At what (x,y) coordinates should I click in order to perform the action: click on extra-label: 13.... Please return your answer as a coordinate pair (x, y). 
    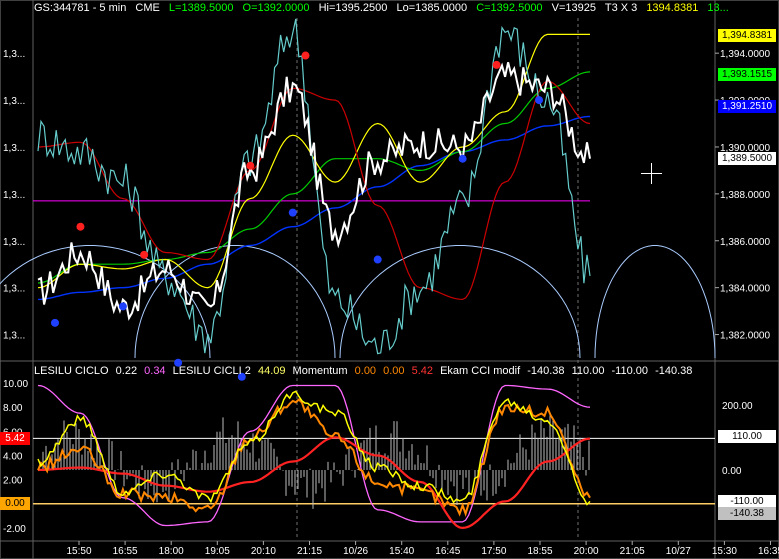
    Looking at the image, I should click on (718, 8).